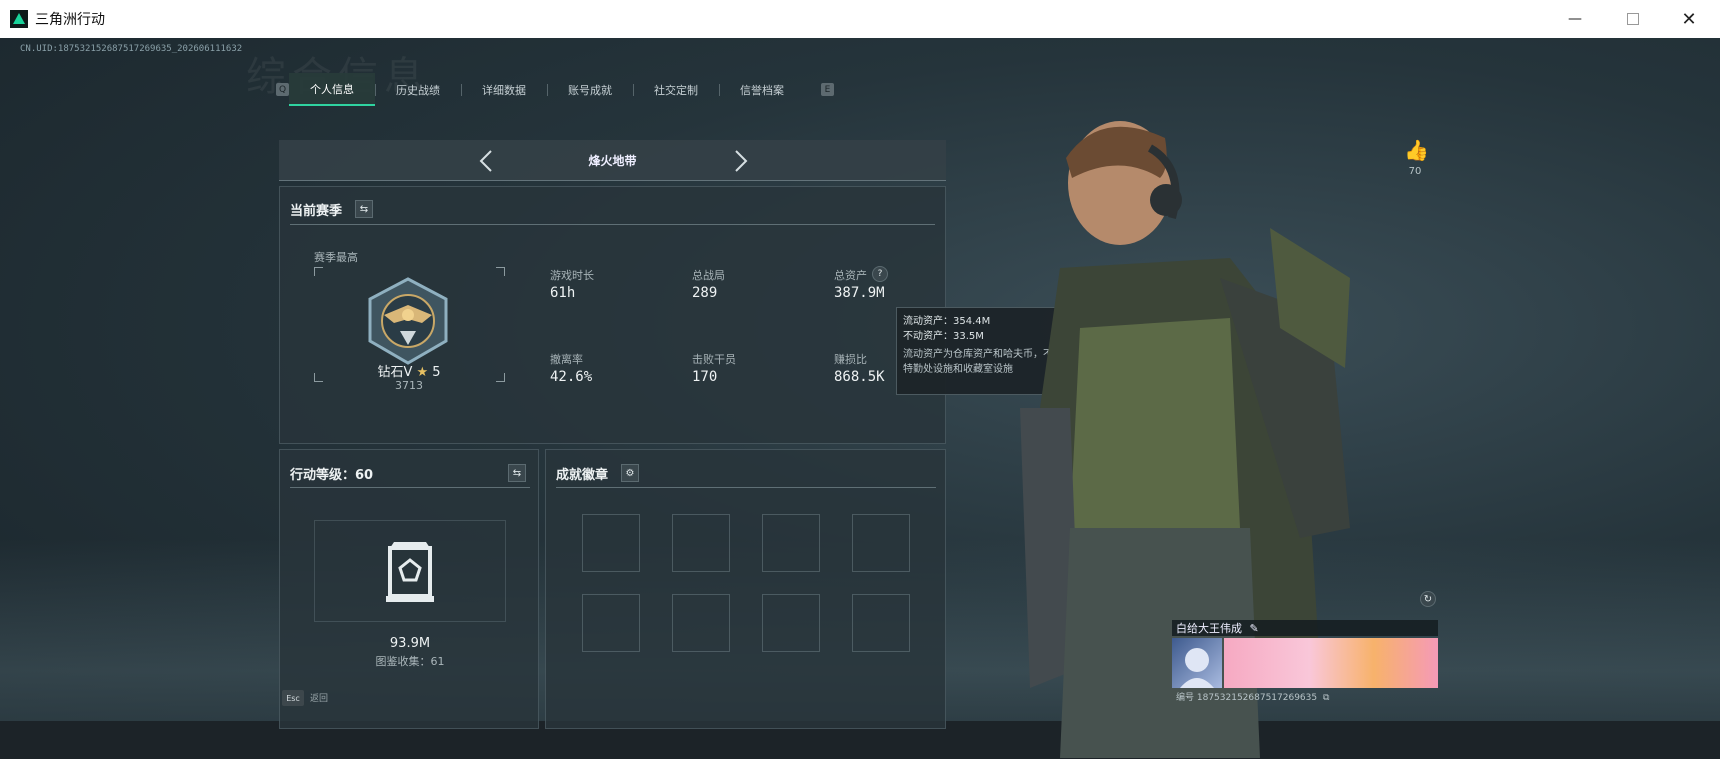 The width and height of the screenshot is (1720, 759). Describe the element at coordinates (1331, 663) in the screenshot. I see `namecard-banner` at that location.